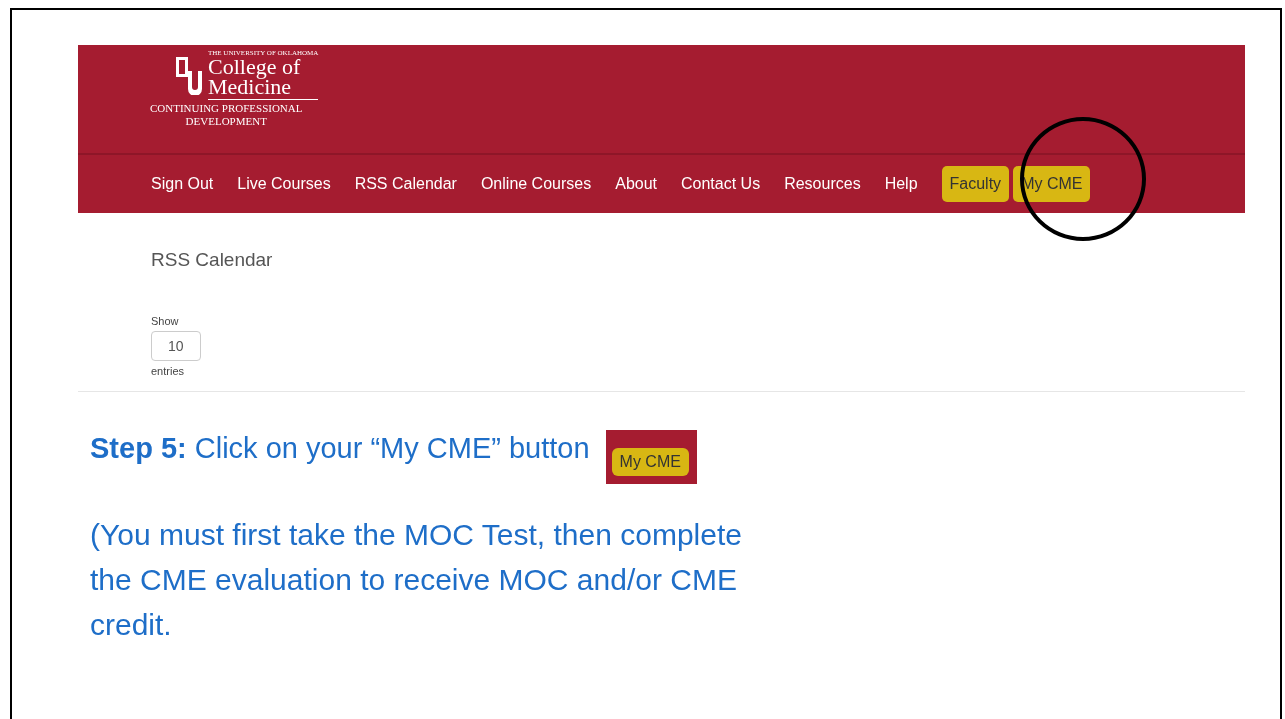 Image resolution: width=1285 pixels, height=719 pixels. What do you see at coordinates (405, 184) in the screenshot?
I see `nav-link: RSS Calendar` at bounding box center [405, 184].